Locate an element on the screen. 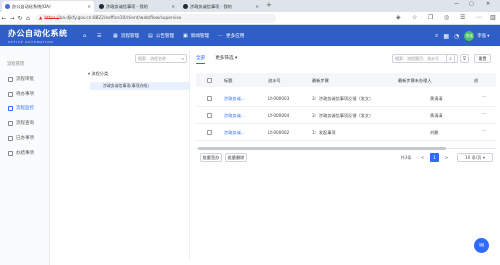 This screenshot has height=265, width=500. filter-icon: ⊽ is located at coordinates (464, 58).